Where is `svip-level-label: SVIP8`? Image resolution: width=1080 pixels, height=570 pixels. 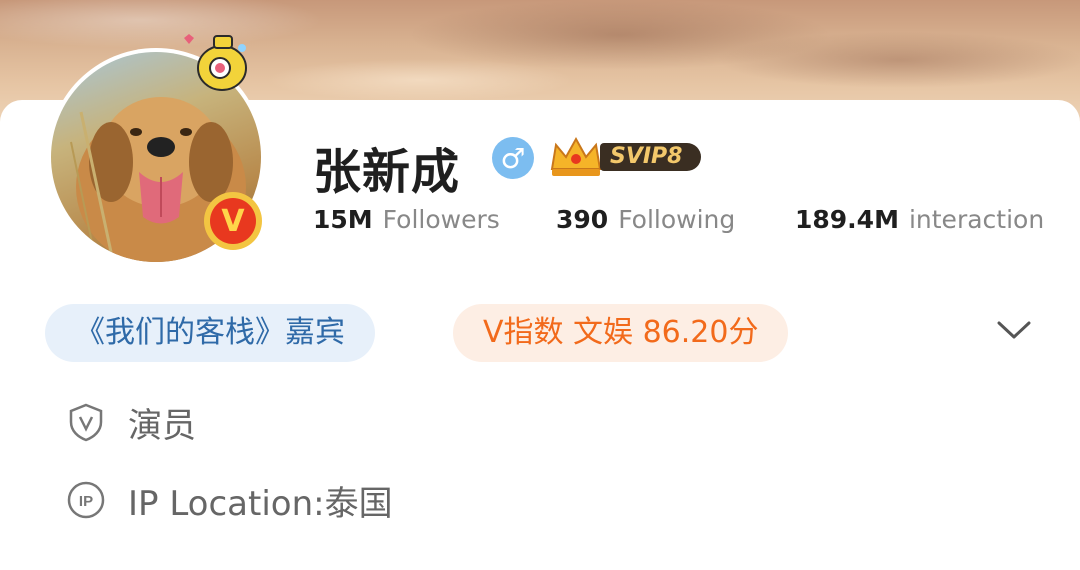
svip-level-label: SVIP8 is located at coordinates (650, 157).